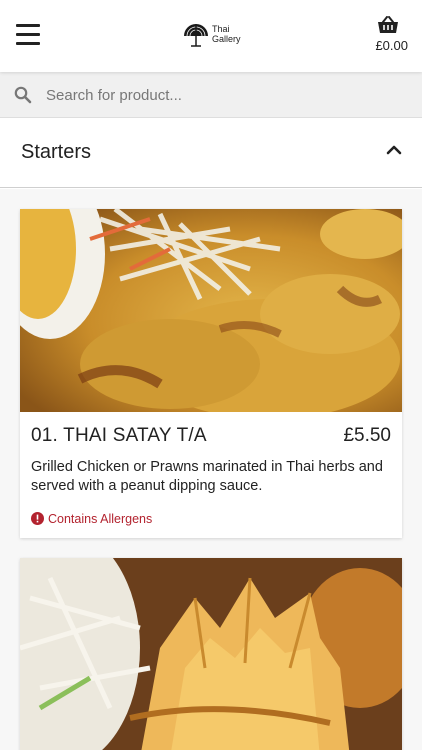 This screenshot has height=750, width=422. I want to click on logo-line-2: Gallery, so click(226, 39).